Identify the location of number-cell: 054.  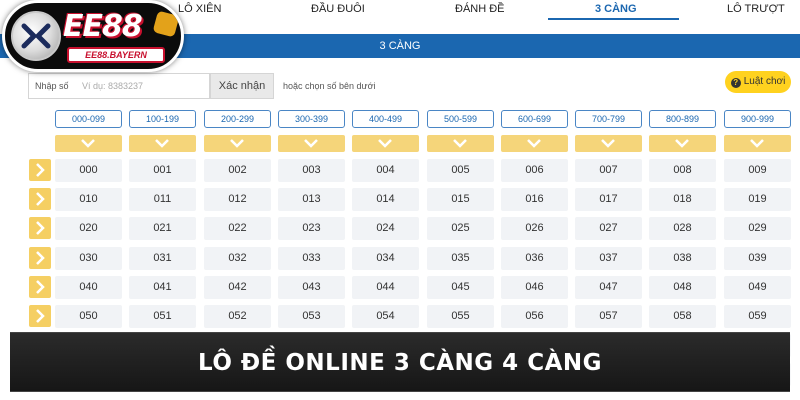
(385, 316).